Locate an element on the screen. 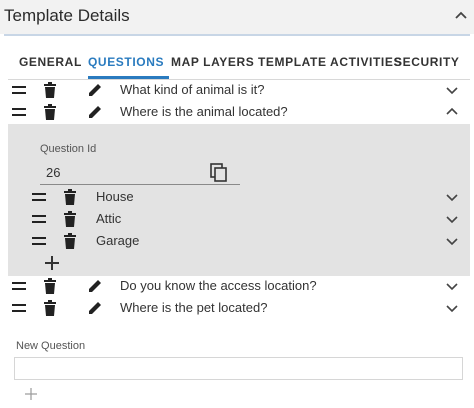  question-row-expanded: Where is the animal located? is located at coordinates (239, 112).